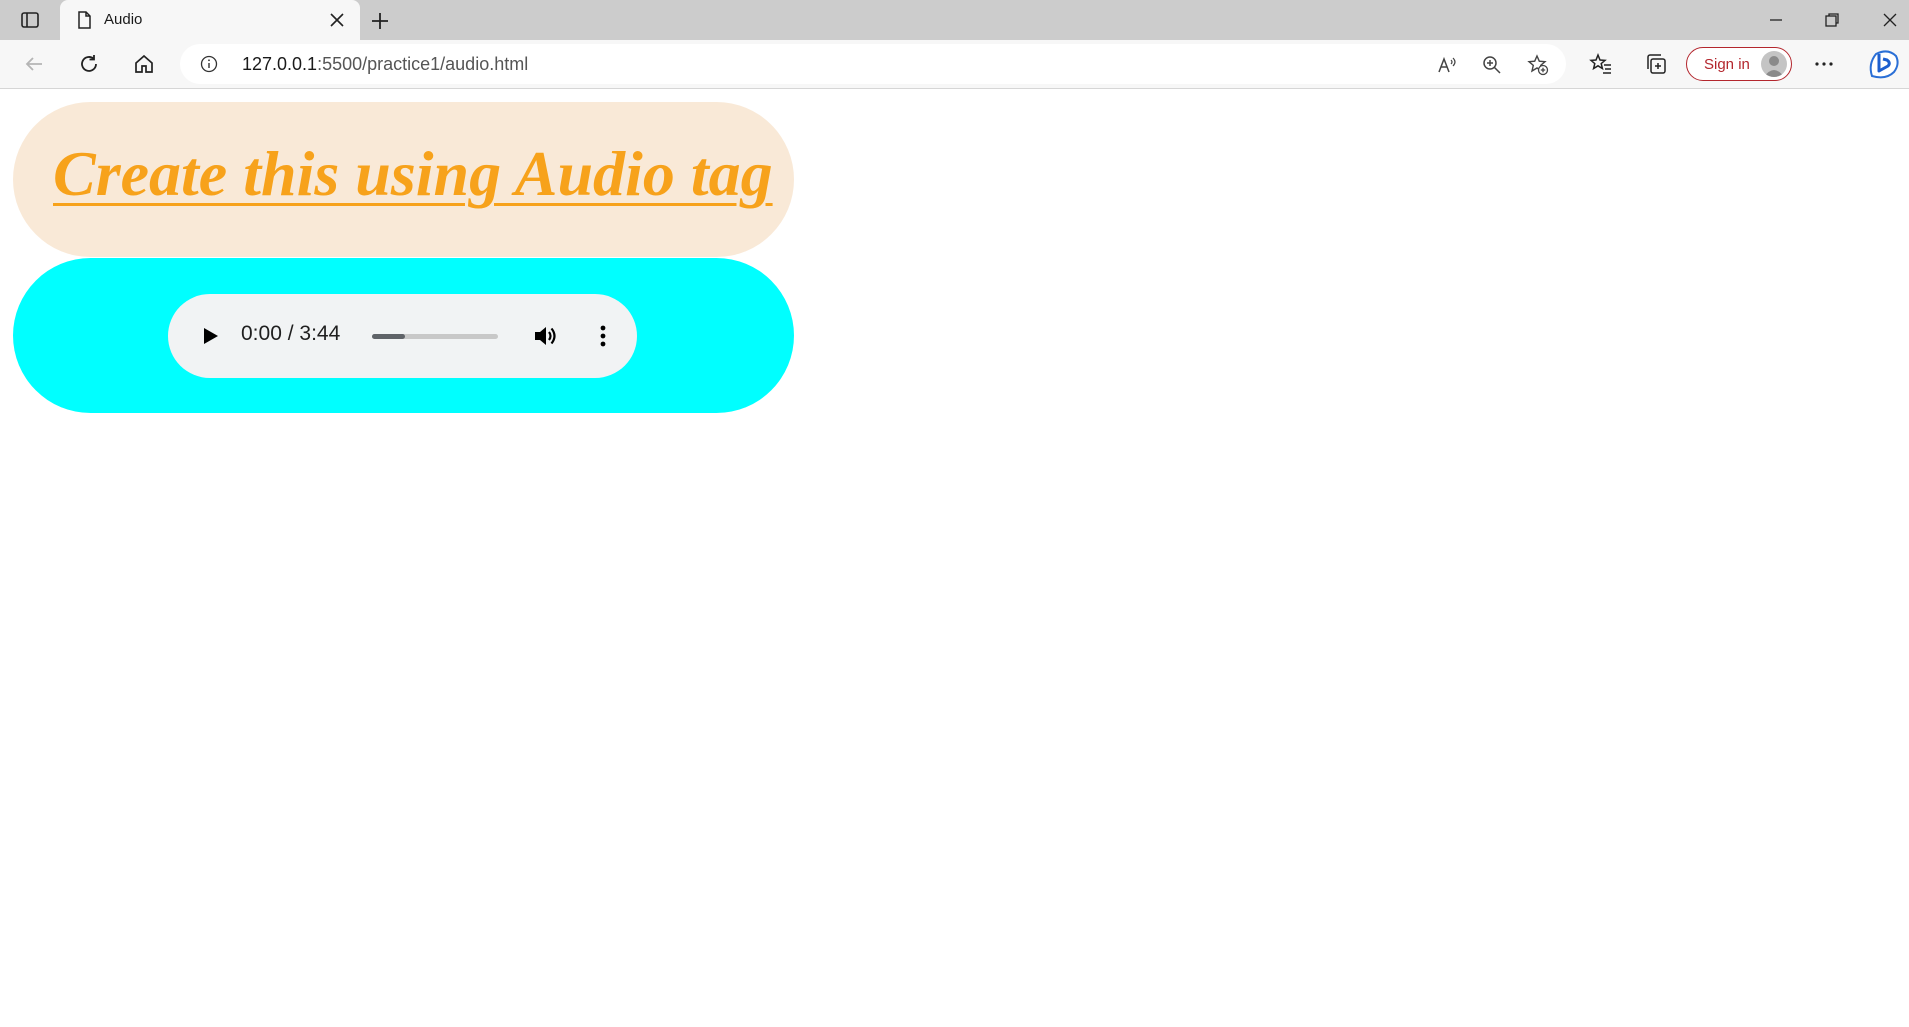 Image resolution: width=1909 pixels, height=1027 pixels. Describe the element at coordinates (1538, 65) in the screenshot. I see `add-favorite-icon` at that location.